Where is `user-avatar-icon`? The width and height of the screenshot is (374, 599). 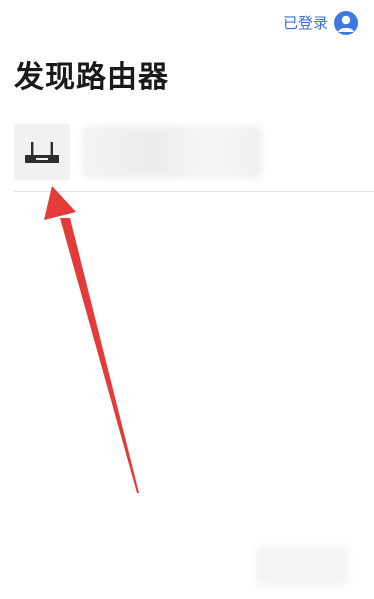 user-avatar-icon is located at coordinates (346, 23).